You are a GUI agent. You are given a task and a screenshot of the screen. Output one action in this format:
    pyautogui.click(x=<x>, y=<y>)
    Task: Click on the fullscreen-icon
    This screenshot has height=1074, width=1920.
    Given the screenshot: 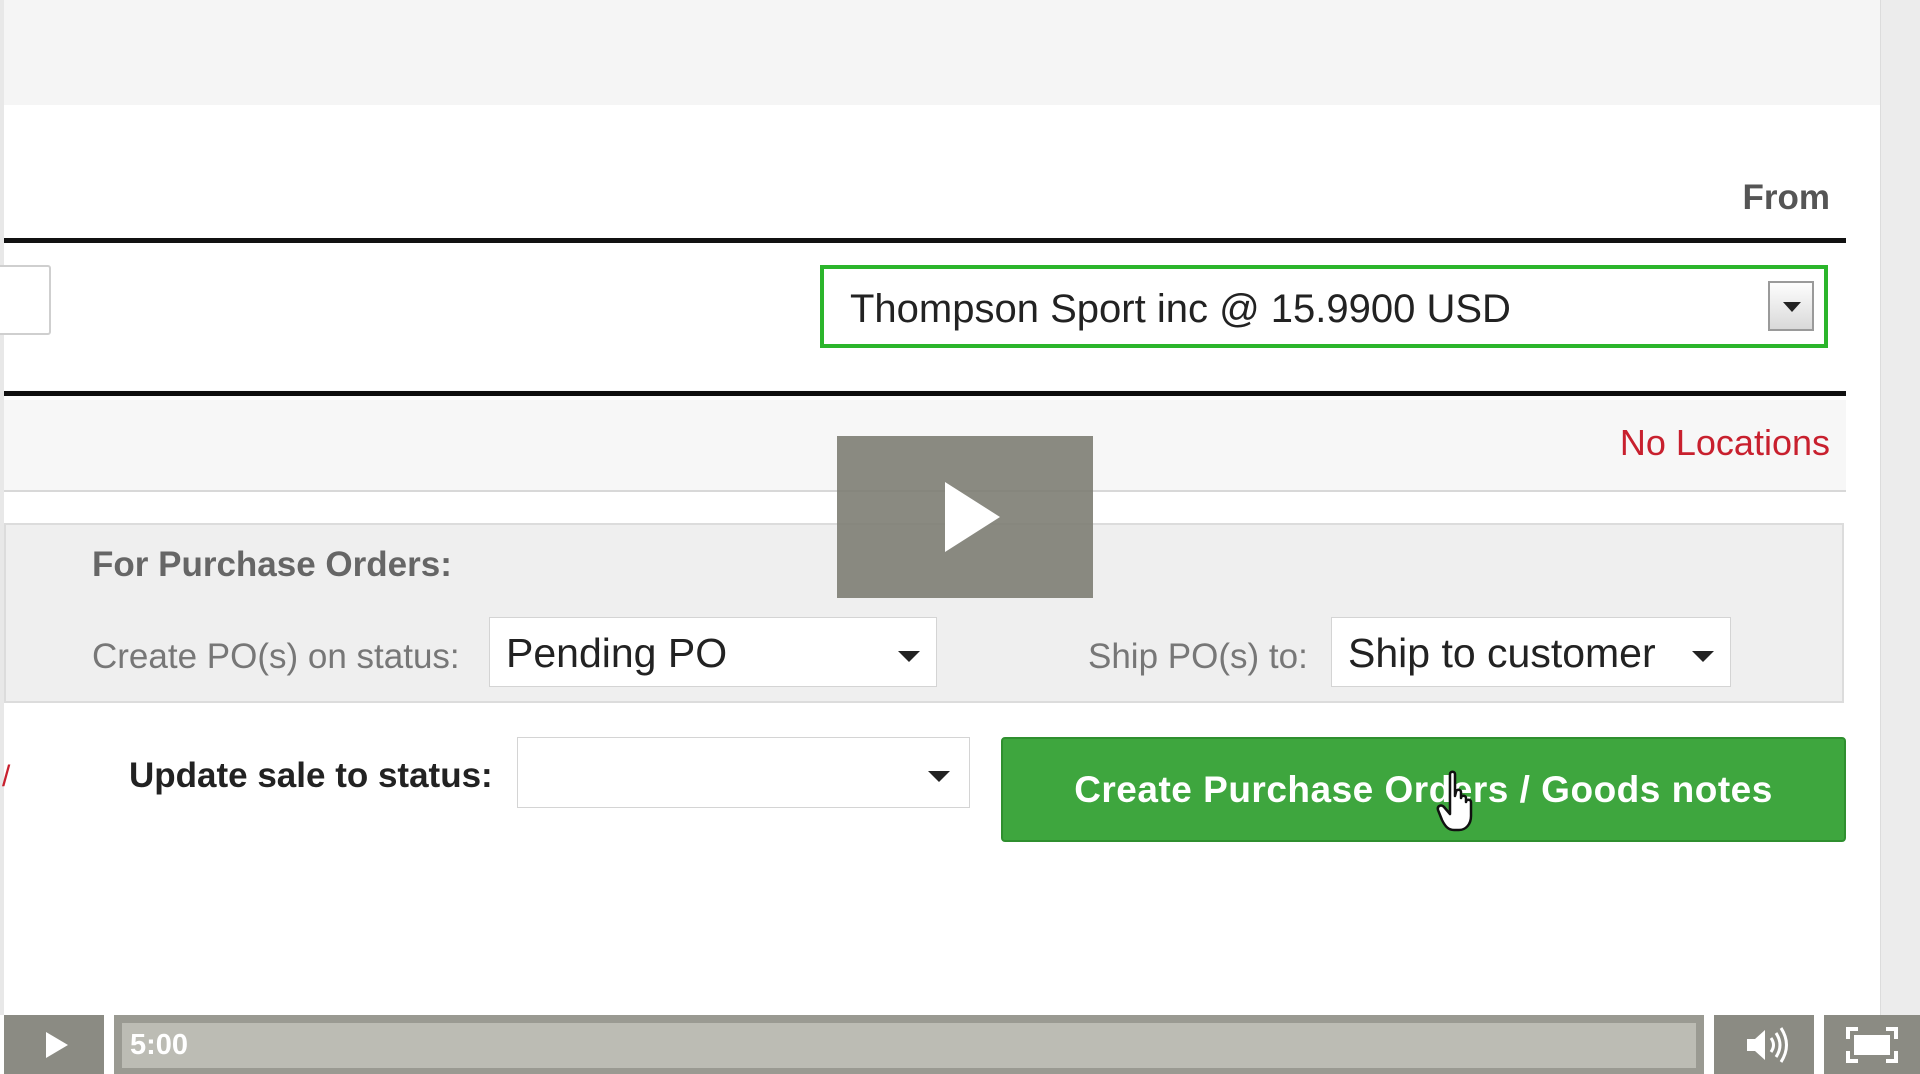 What is the action you would take?
    pyautogui.click(x=1872, y=1045)
    